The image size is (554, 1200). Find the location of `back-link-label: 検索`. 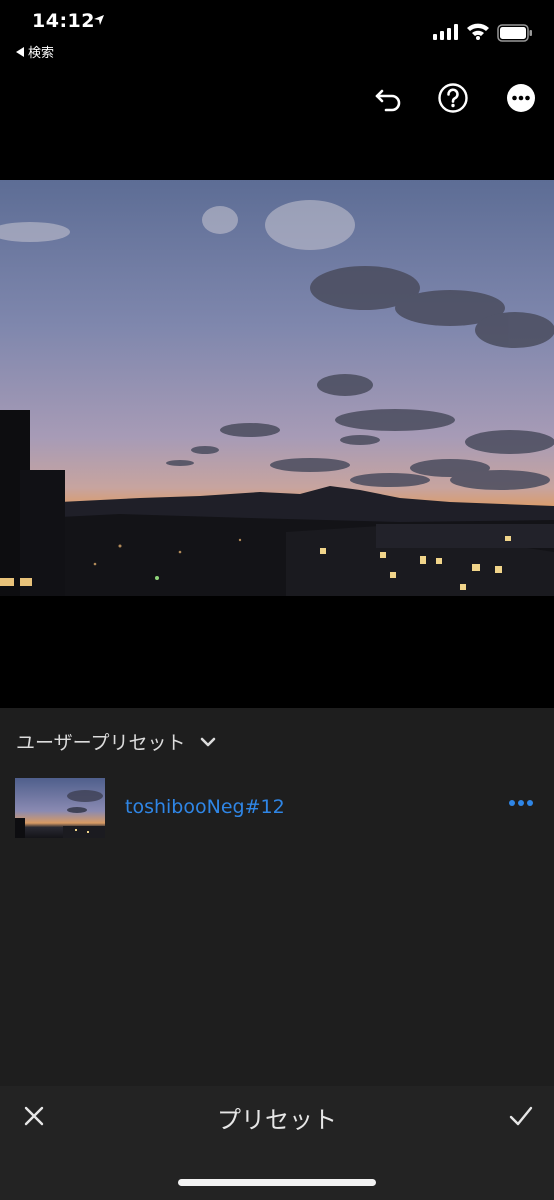

back-link-label: 検索 is located at coordinates (41, 53).